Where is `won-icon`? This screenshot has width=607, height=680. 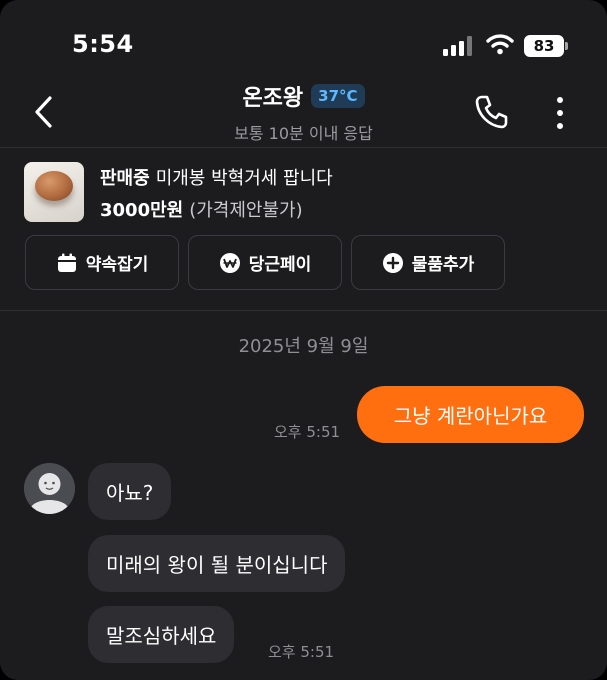
won-icon is located at coordinates (229, 262).